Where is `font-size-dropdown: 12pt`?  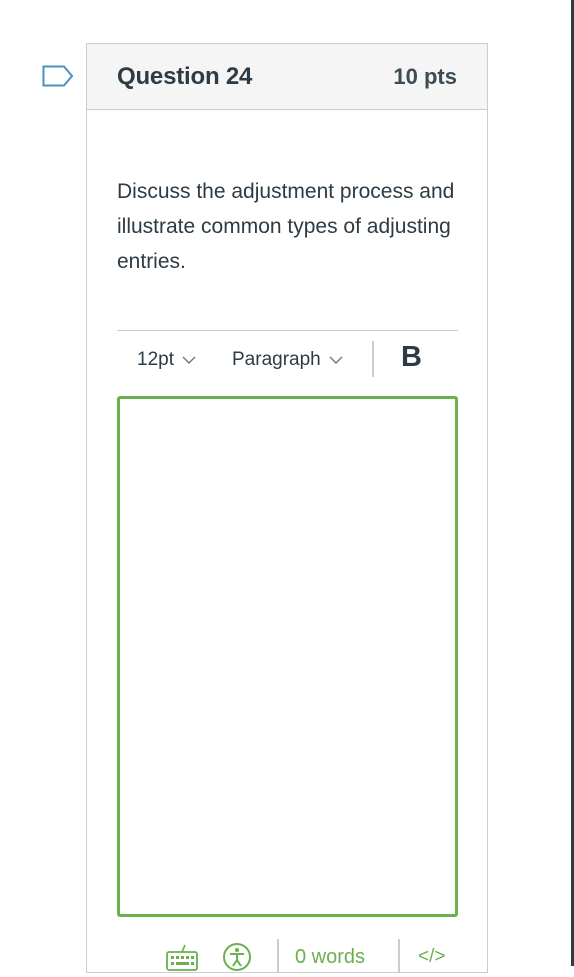 font-size-dropdown: 12pt is located at coordinates (166, 360).